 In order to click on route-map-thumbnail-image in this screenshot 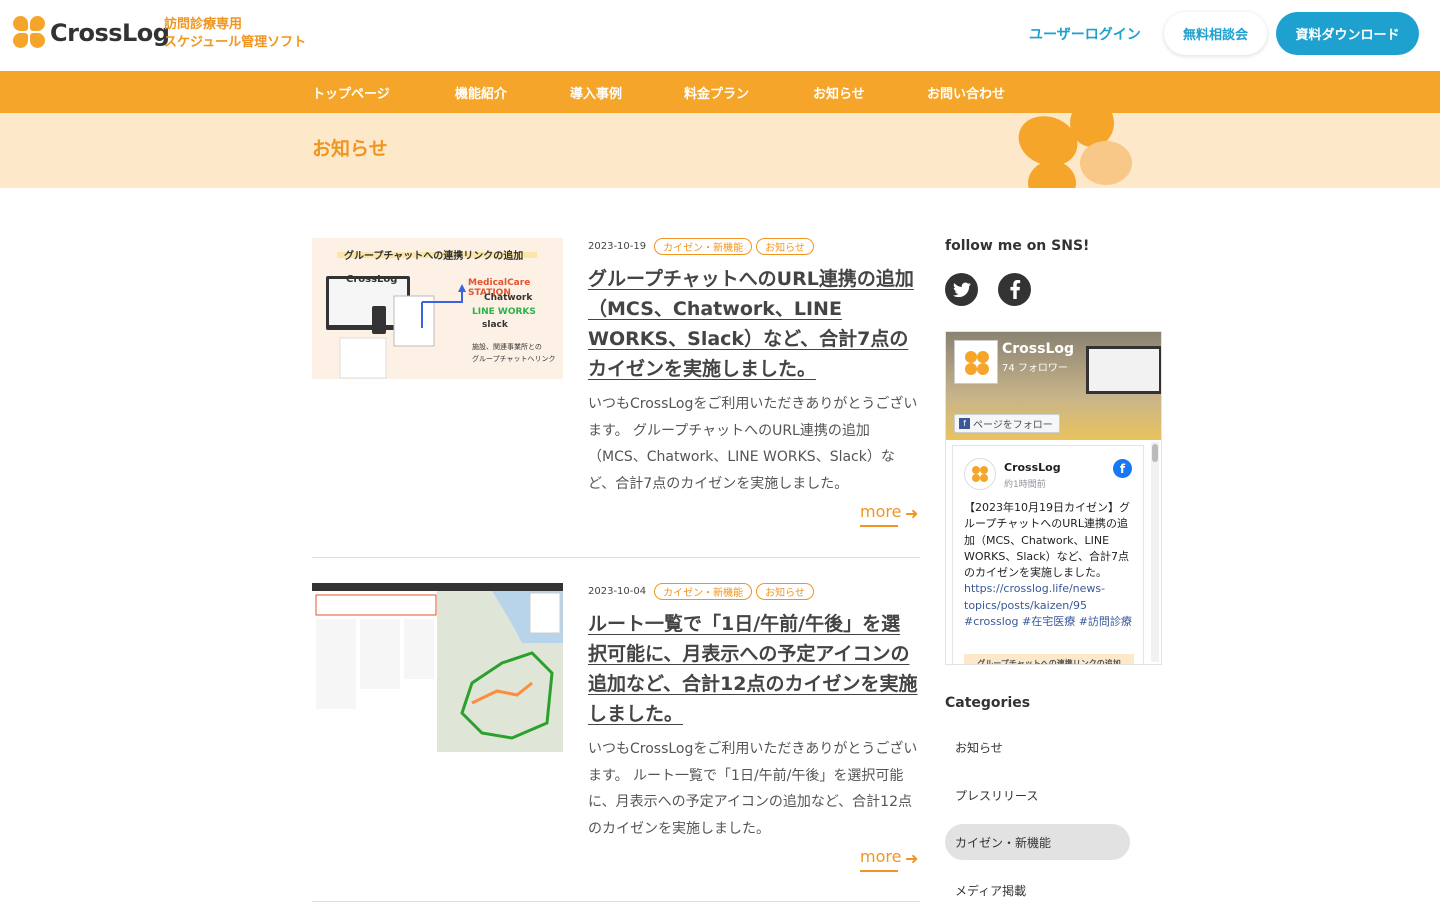, I will do `click(437, 667)`.